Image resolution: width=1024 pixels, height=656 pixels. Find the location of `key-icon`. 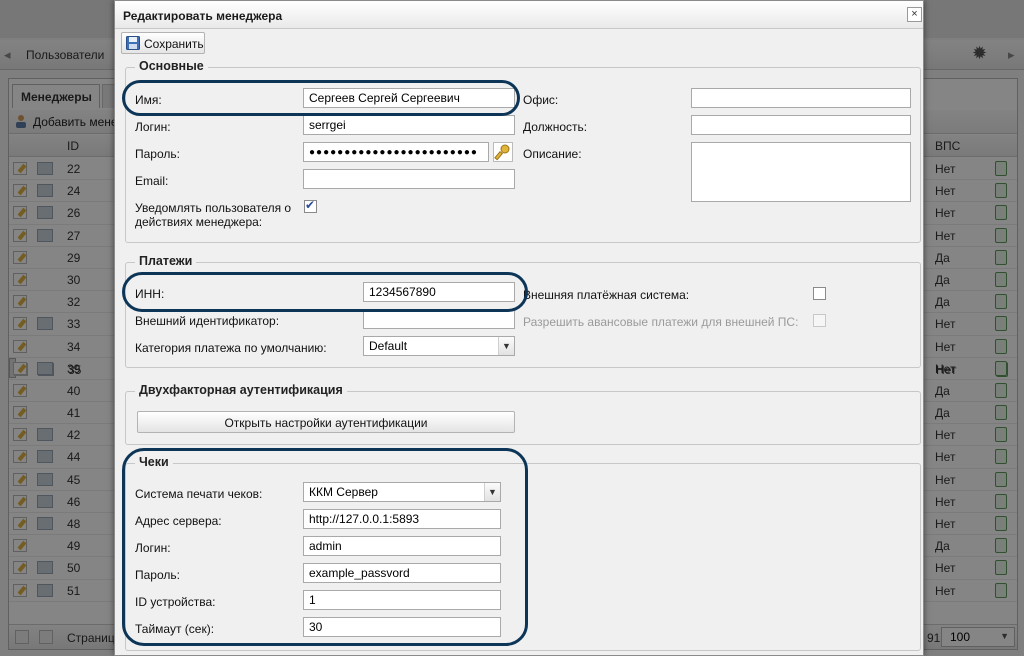

key-icon is located at coordinates (503, 152).